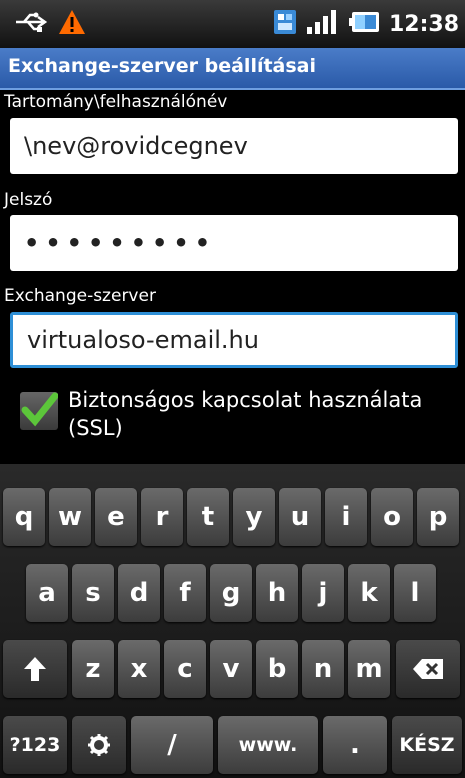  What do you see at coordinates (323, 24) in the screenshot?
I see `signal-icon` at bounding box center [323, 24].